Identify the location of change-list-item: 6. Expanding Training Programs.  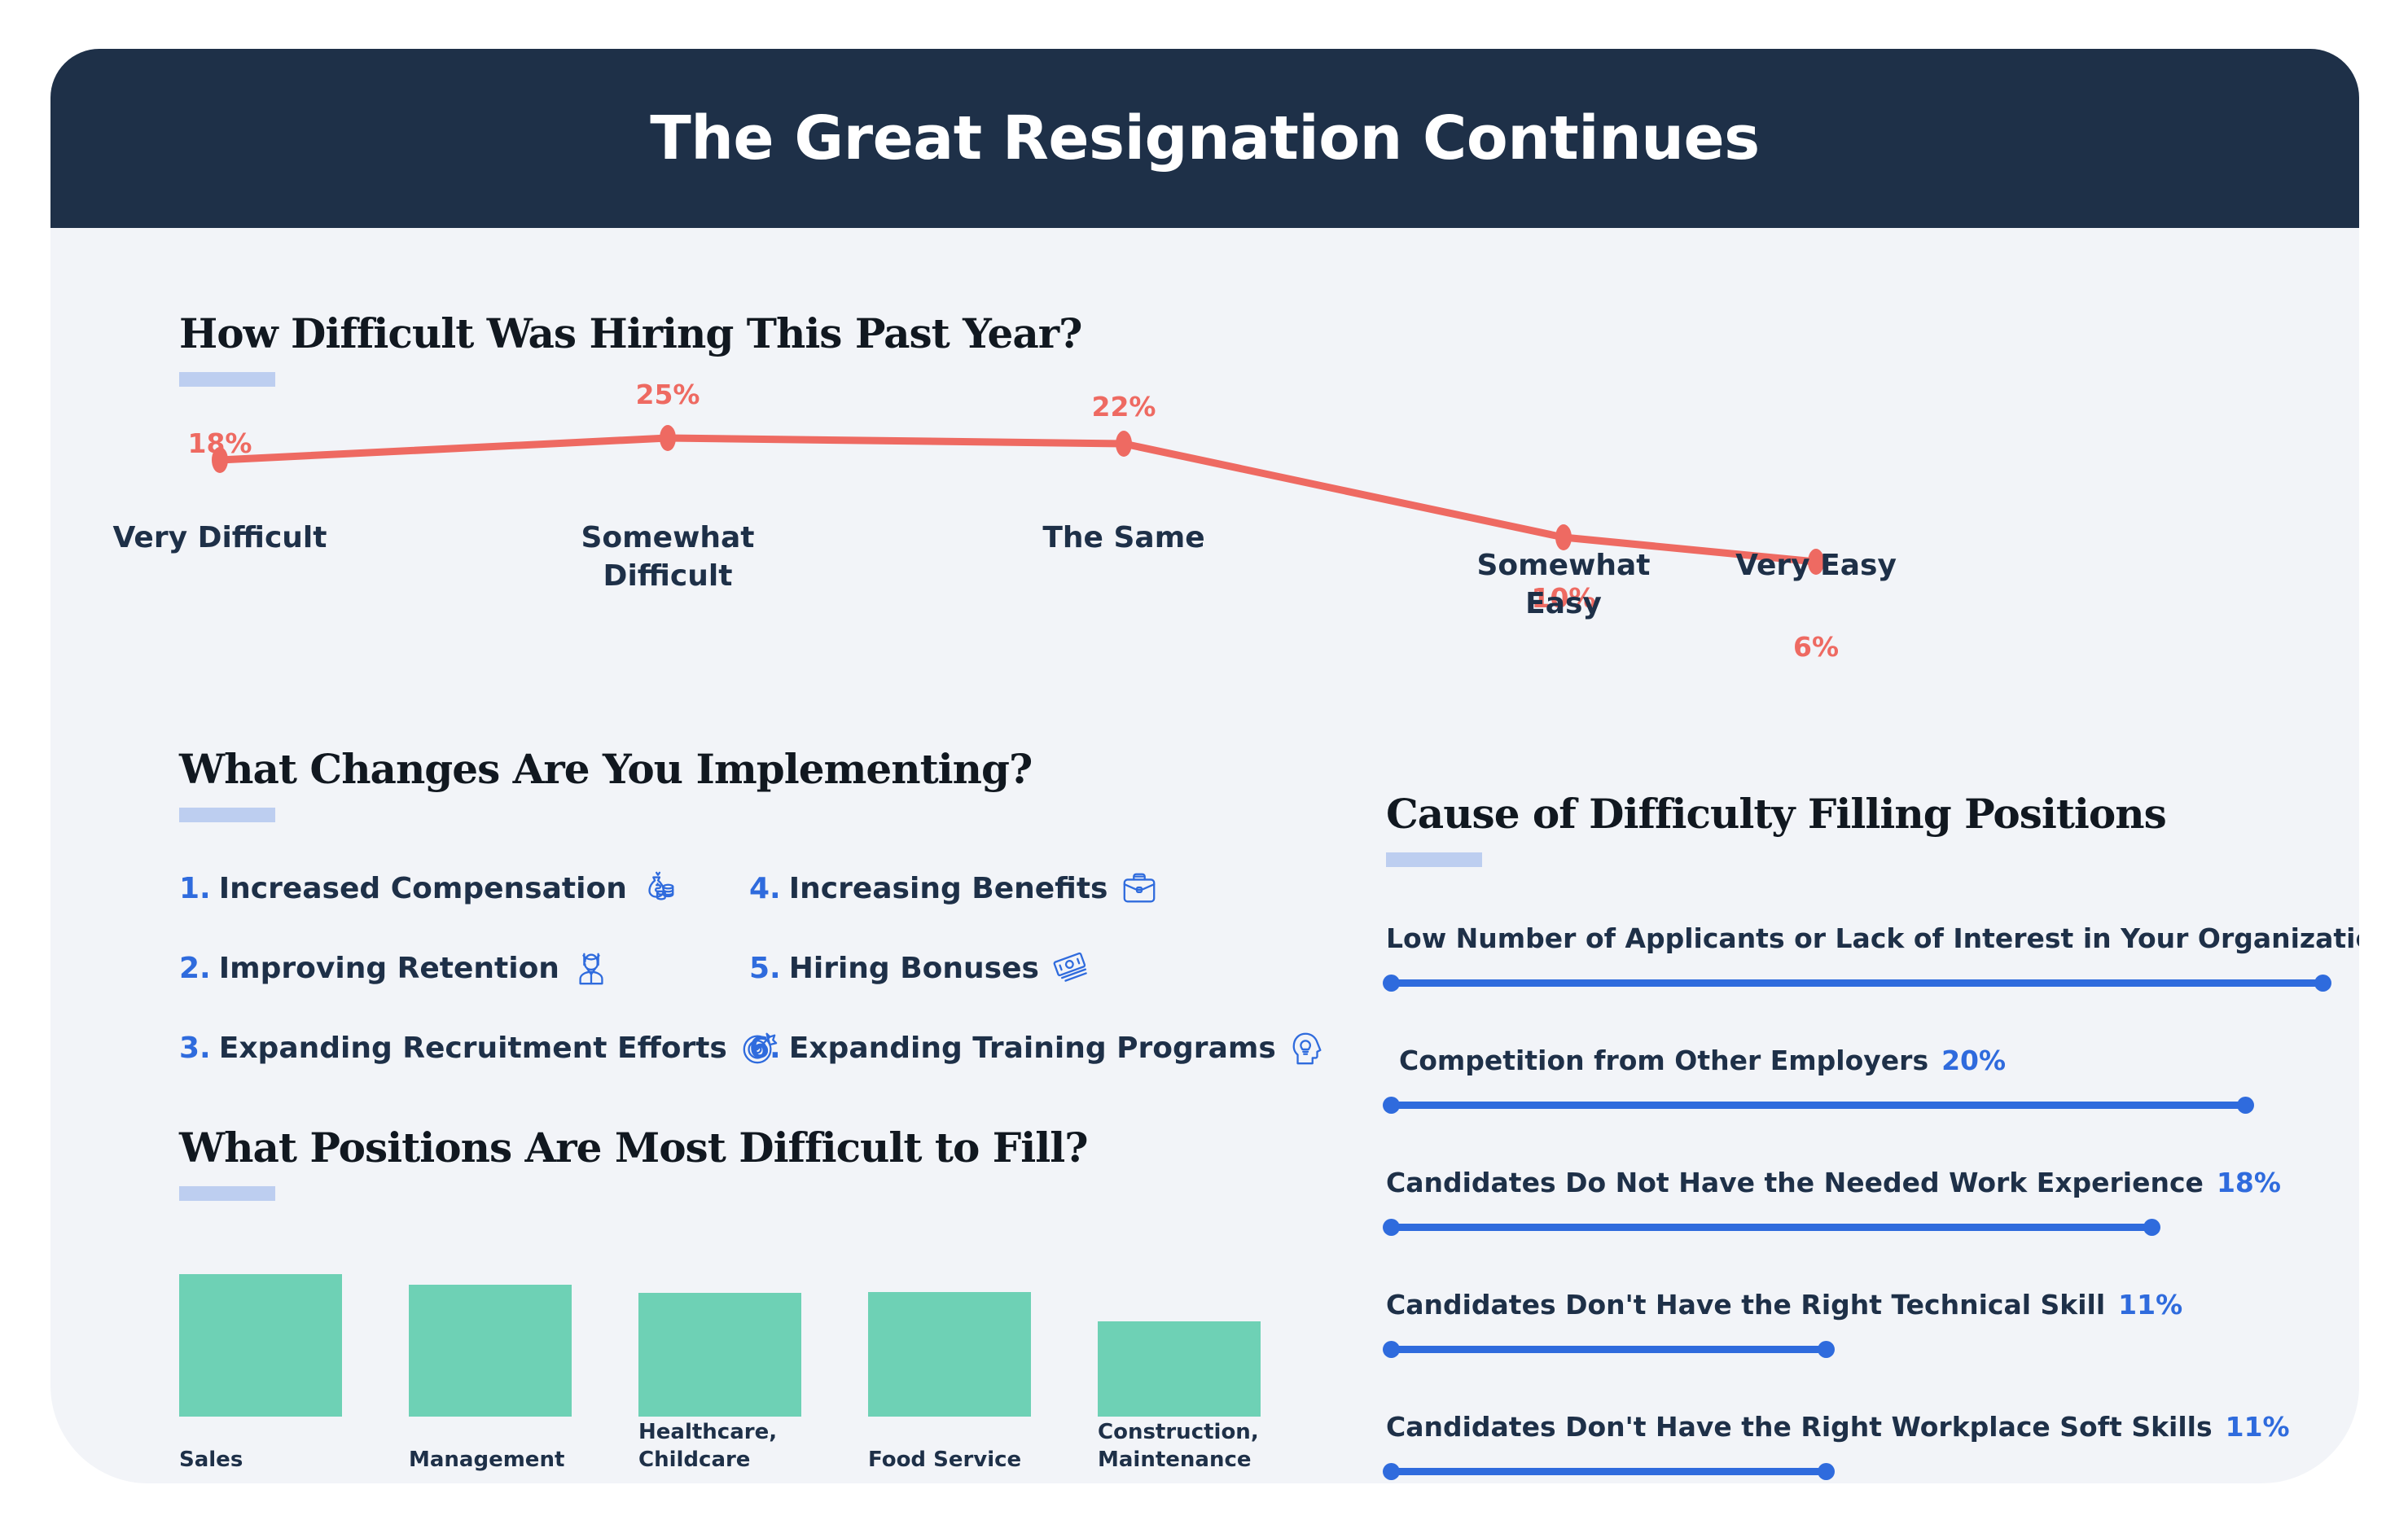
(1035, 1048).